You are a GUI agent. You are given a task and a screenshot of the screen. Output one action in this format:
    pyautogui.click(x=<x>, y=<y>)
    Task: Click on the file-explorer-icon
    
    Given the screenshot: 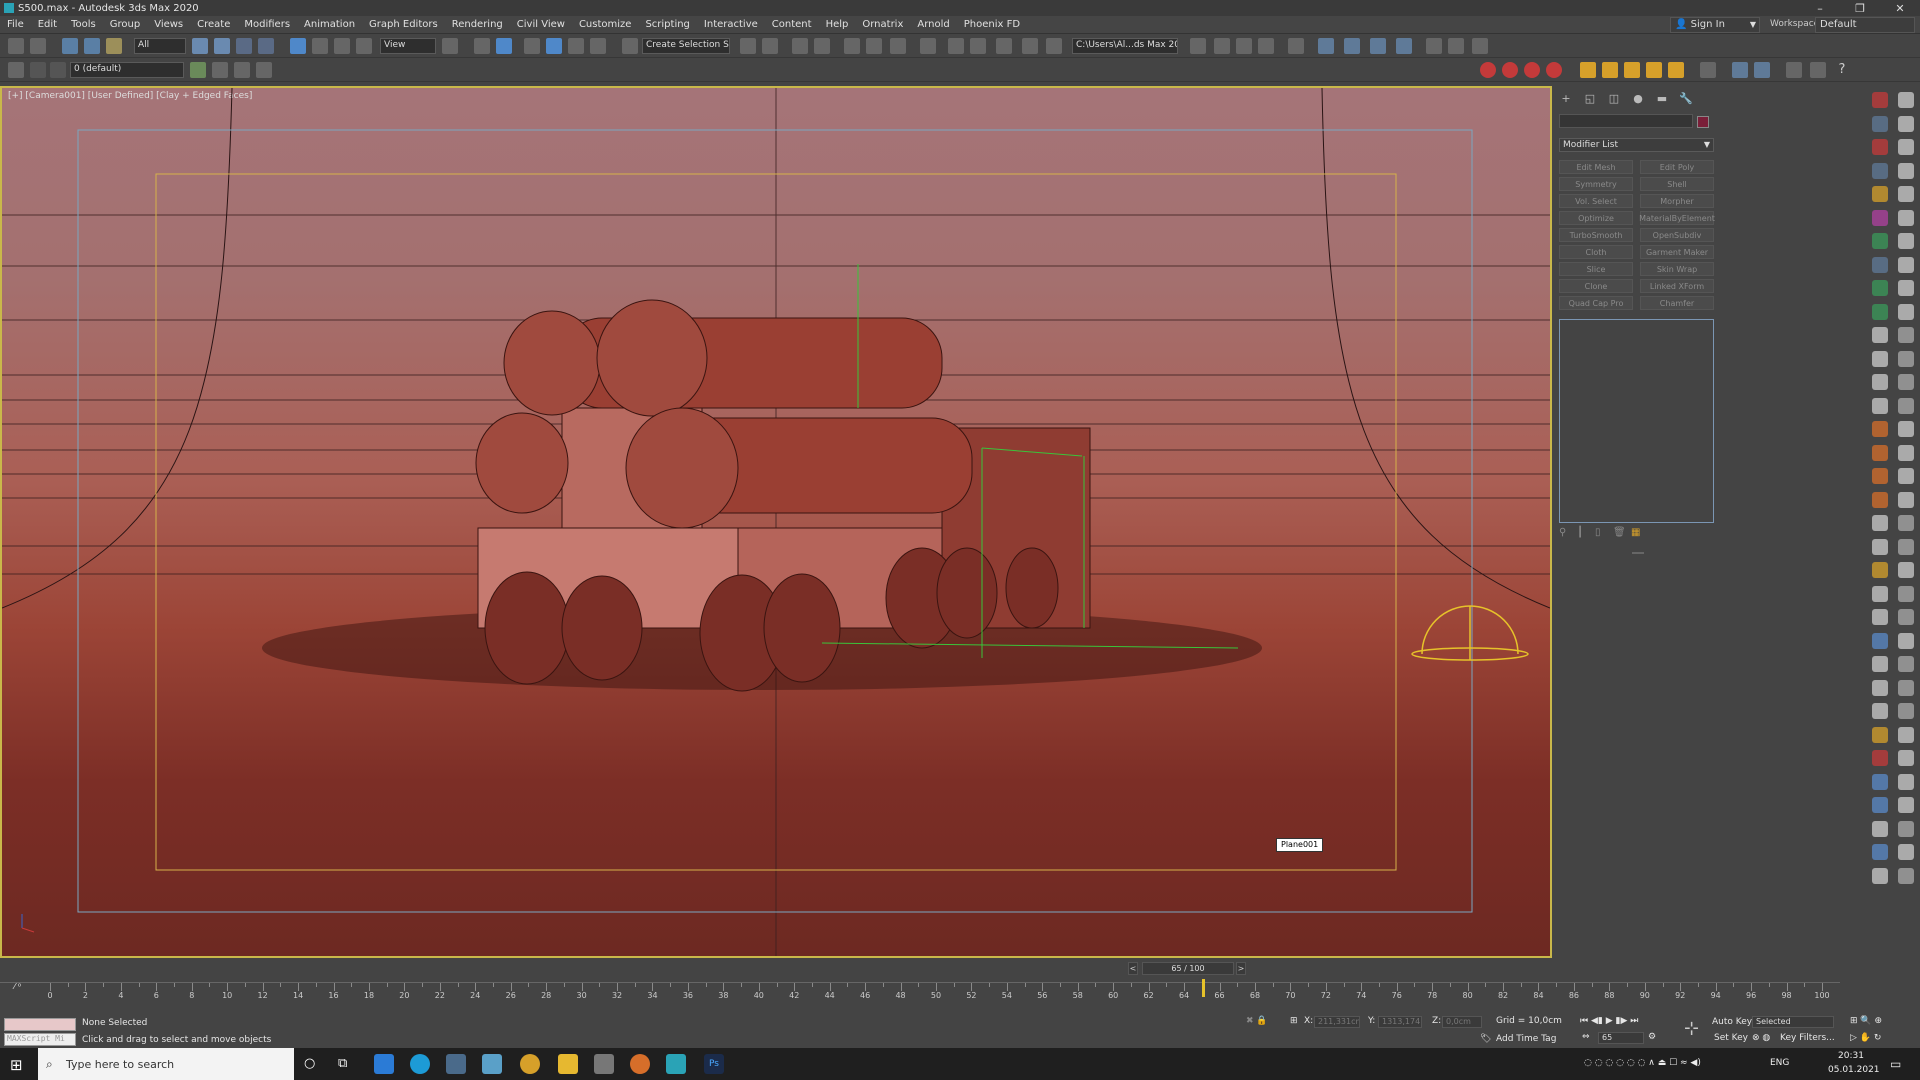 What is the action you would take?
    pyautogui.click(x=568, y=1064)
    